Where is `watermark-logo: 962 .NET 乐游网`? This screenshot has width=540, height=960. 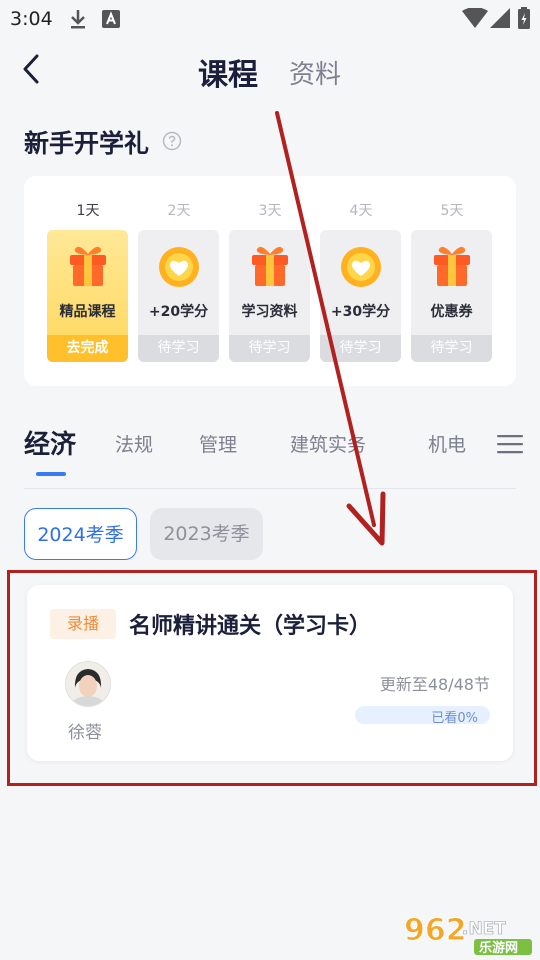
watermark-logo: 962 .NET 乐游网 is located at coordinates (468, 934).